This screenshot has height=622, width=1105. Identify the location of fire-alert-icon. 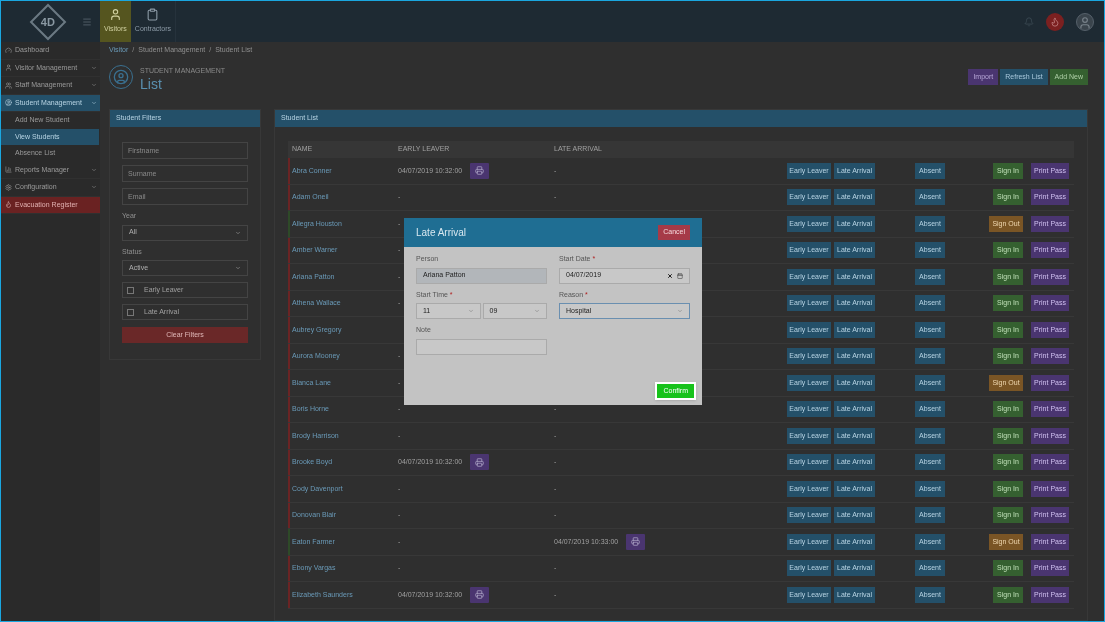
(1055, 21).